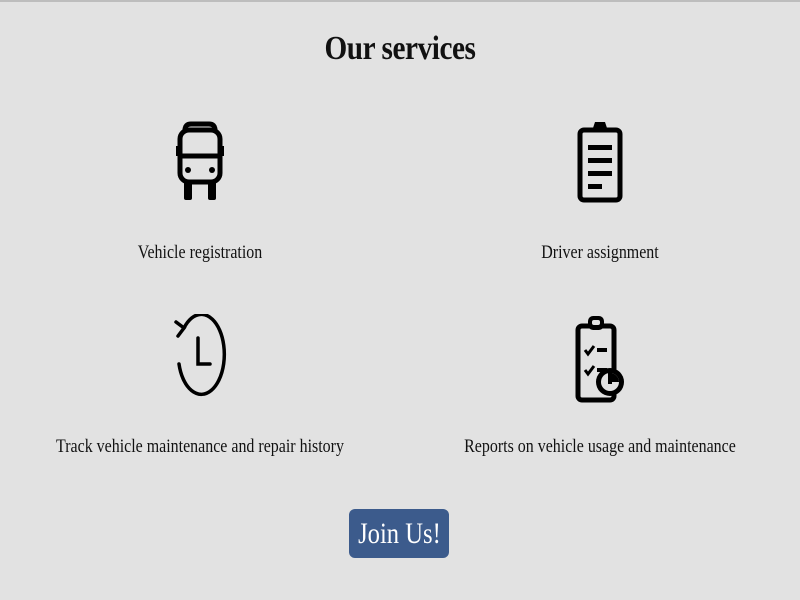 The image size is (800, 600). Describe the element at coordinates (599, 359) in the screenshot. I see `clipboard-report-icon` at that location.